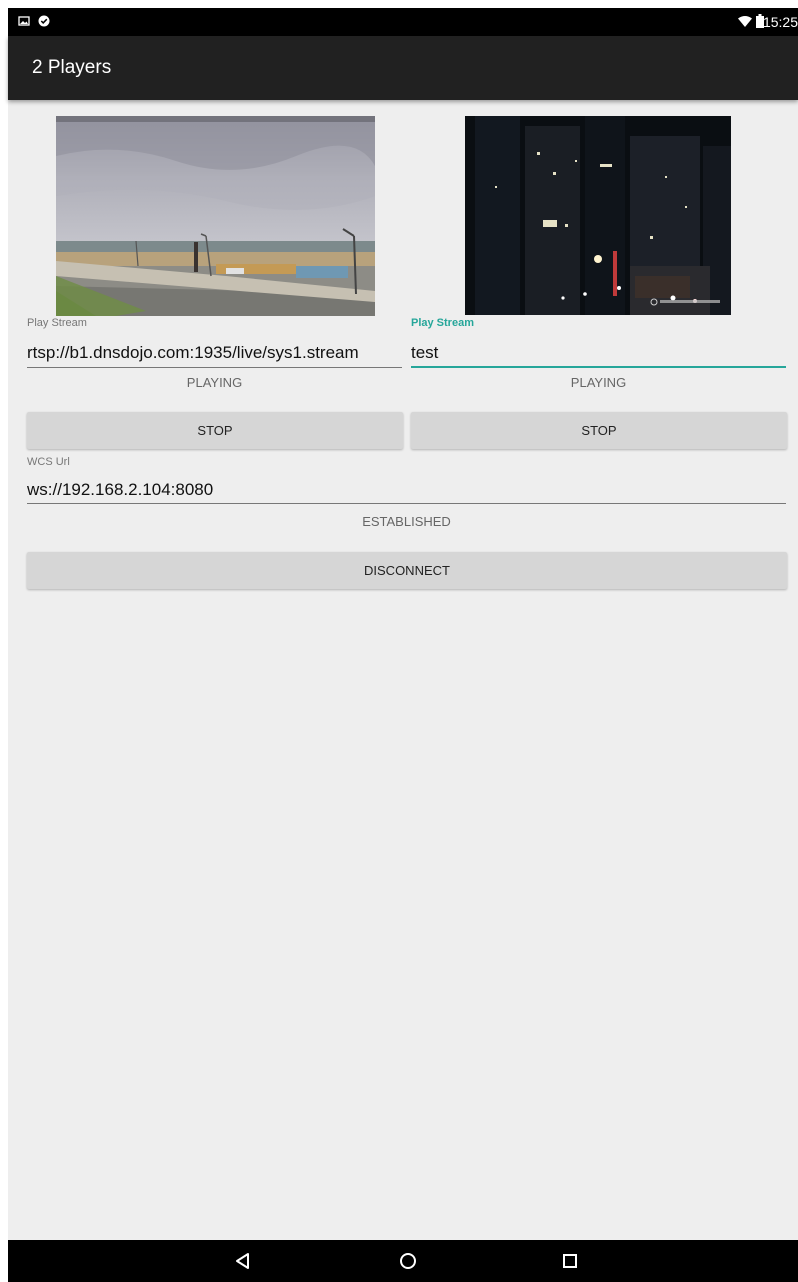 The image size is (798, 1282). What do you see at coordinates (442, 323) in the screenshot?
I see `player-2-label: Play Stream` at bounding box center [442, 323].